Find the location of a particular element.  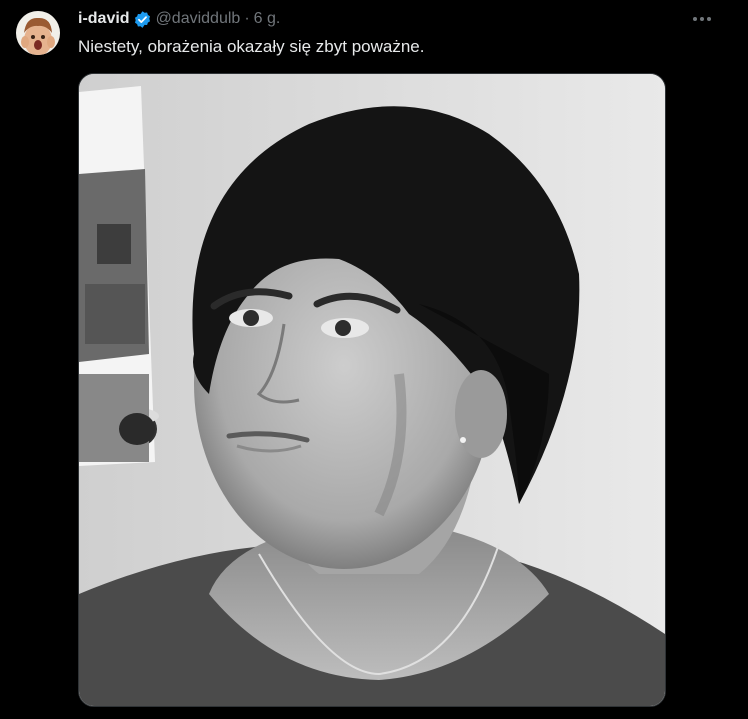

avatar is located at coordinates (38, 33).